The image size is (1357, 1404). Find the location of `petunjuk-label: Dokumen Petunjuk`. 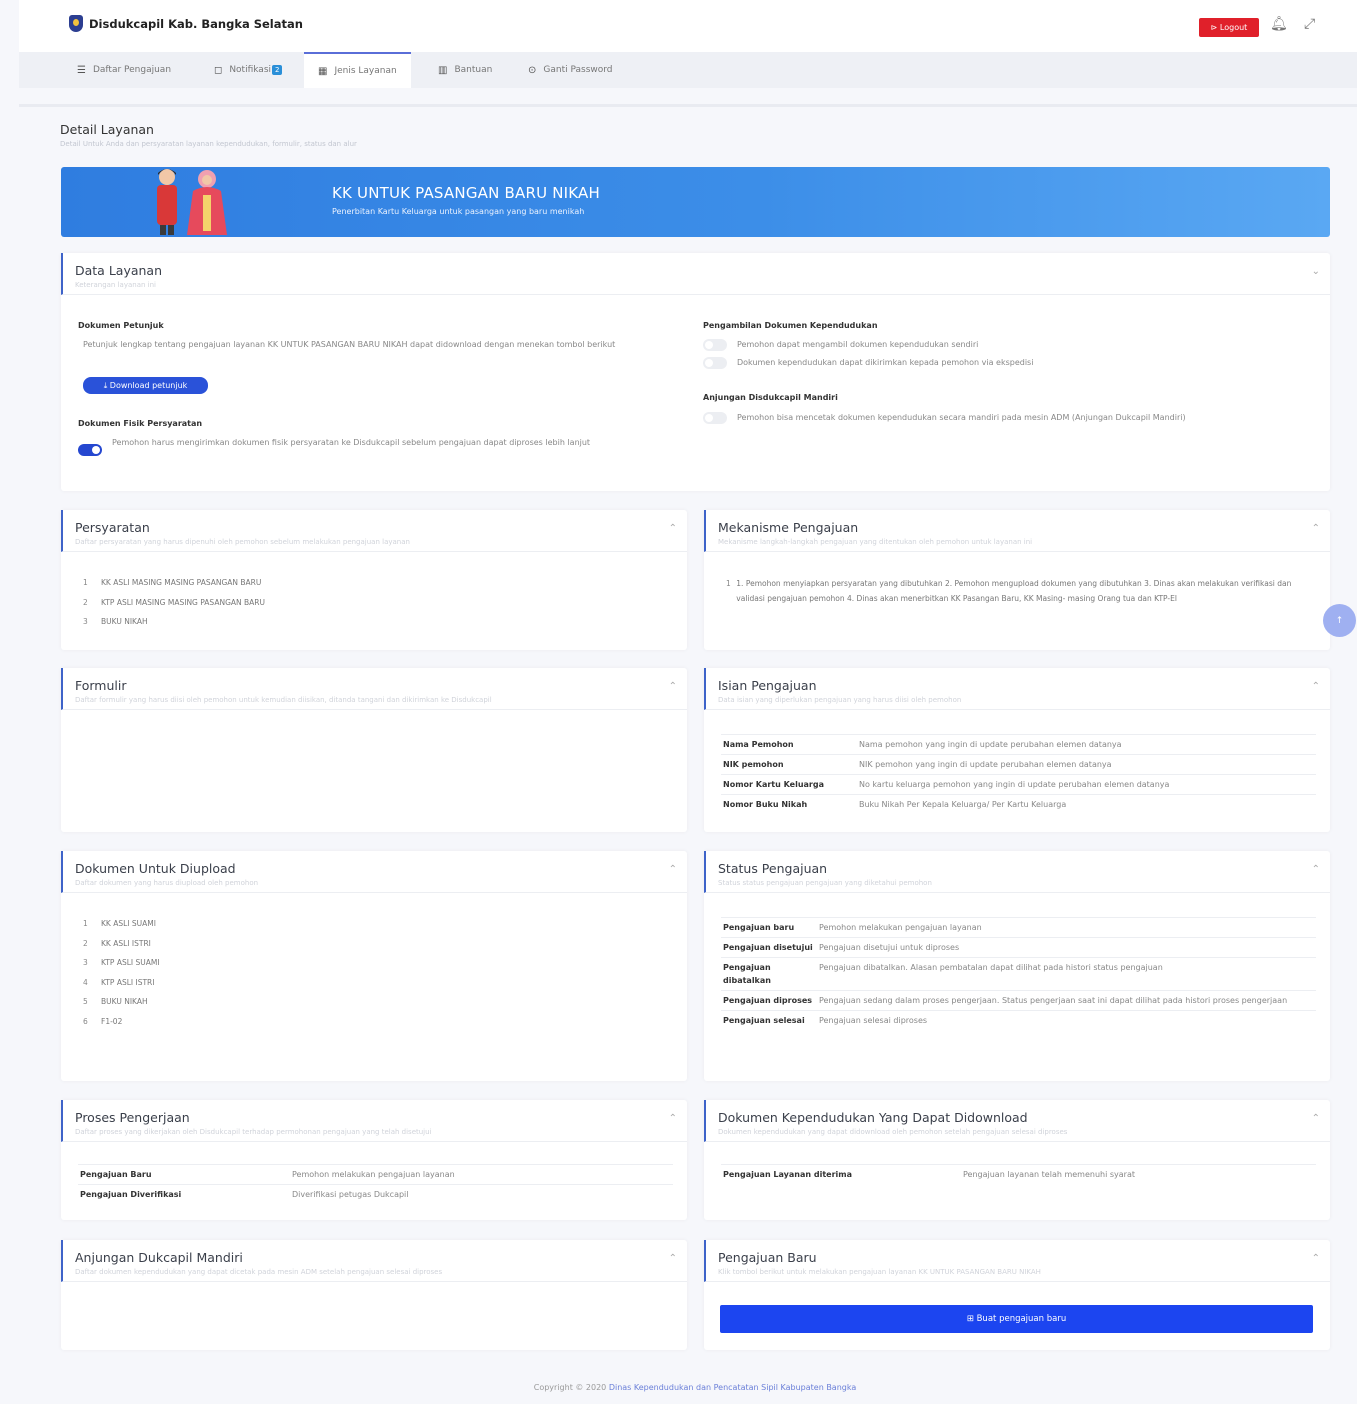

petunjuk-label: Dokumen Petunjuk is located at coordinates (121, 325).